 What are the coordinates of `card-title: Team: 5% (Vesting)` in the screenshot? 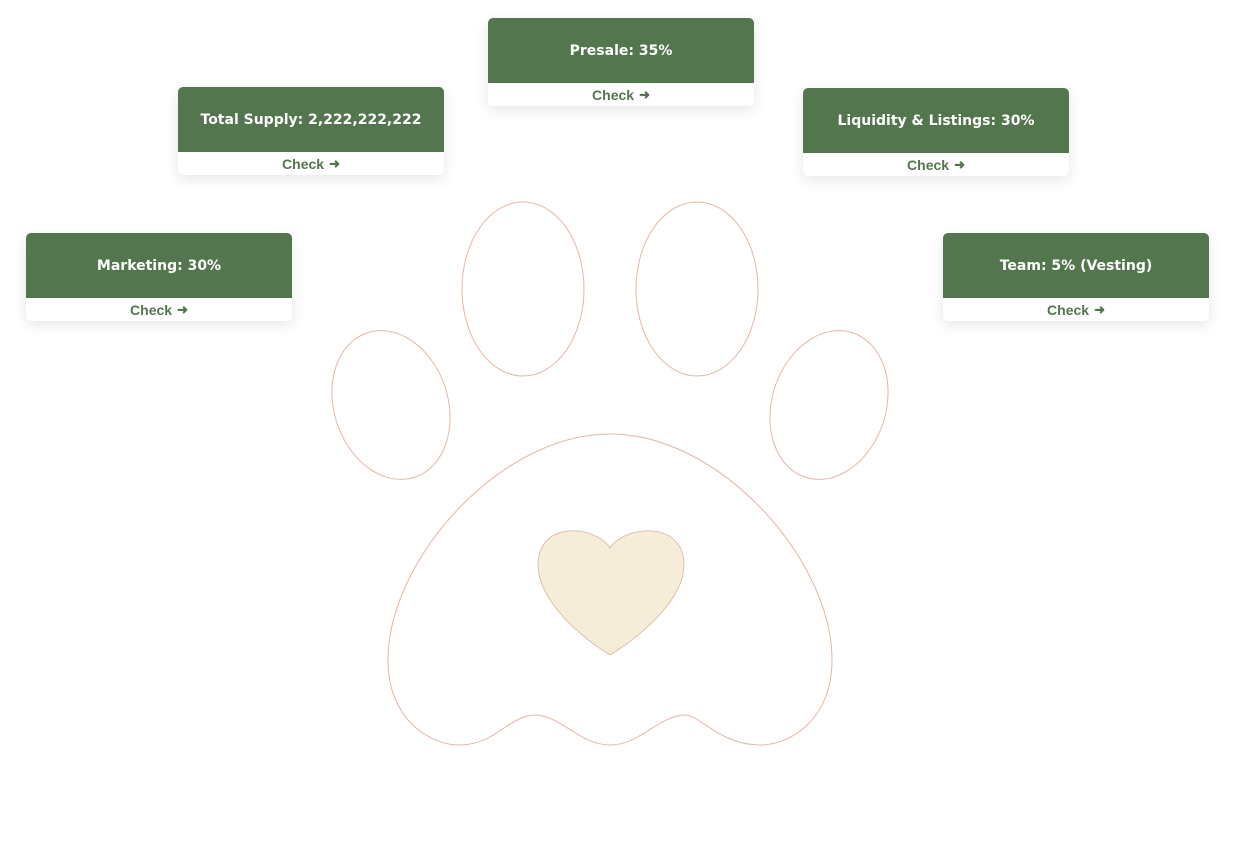 It's located at (1076, 265).